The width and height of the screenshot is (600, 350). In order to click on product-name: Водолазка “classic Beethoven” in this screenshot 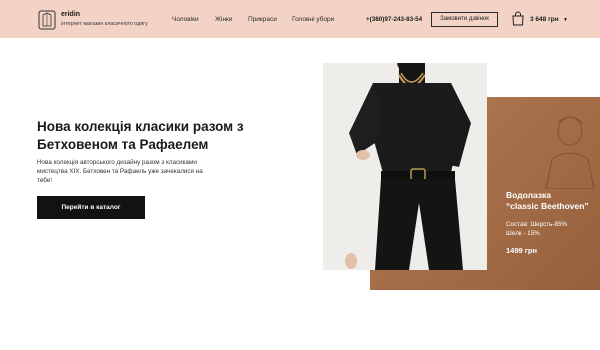, I will do `click(547, 201)`.